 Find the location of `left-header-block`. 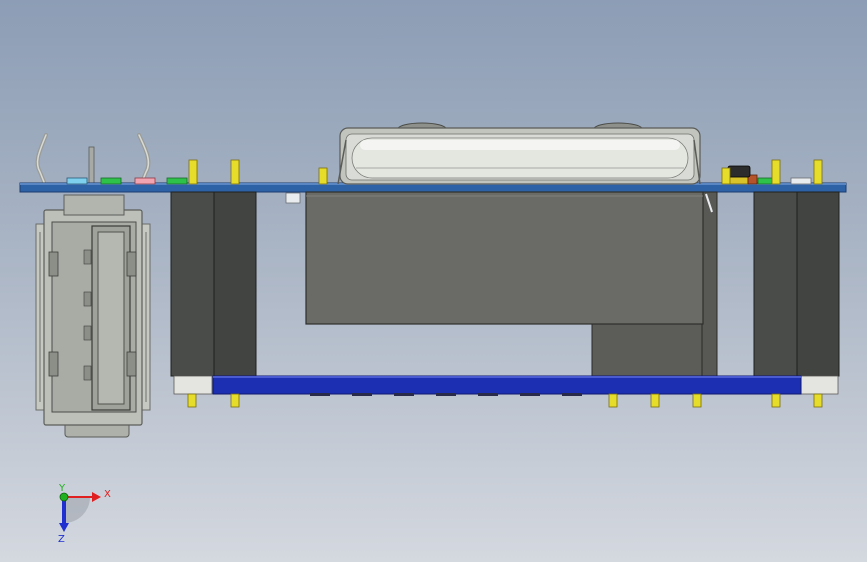

left-header-block is located at coordinates (213, 293).